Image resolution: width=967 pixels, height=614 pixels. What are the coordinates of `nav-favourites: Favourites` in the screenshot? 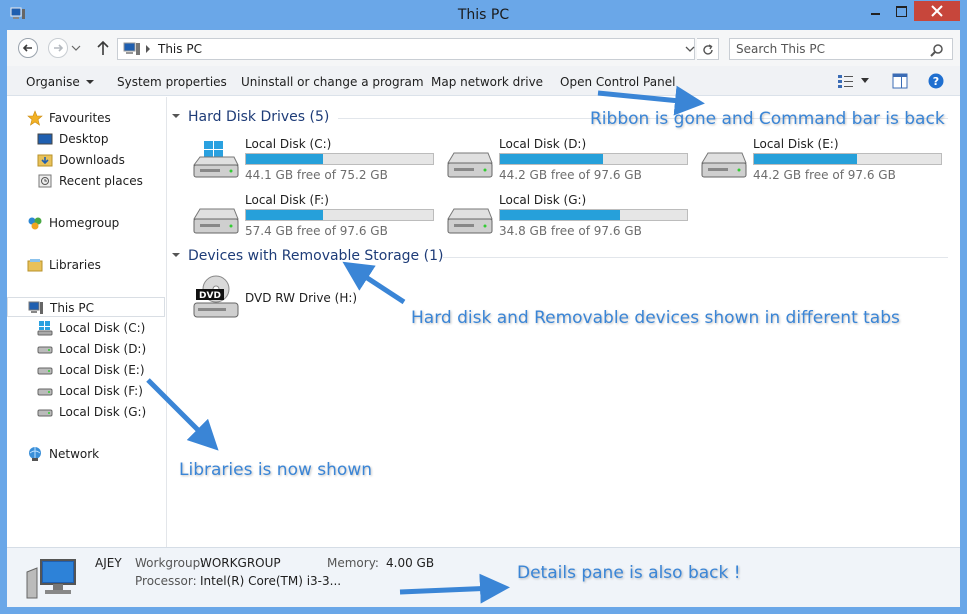 It's located at (86, 118).